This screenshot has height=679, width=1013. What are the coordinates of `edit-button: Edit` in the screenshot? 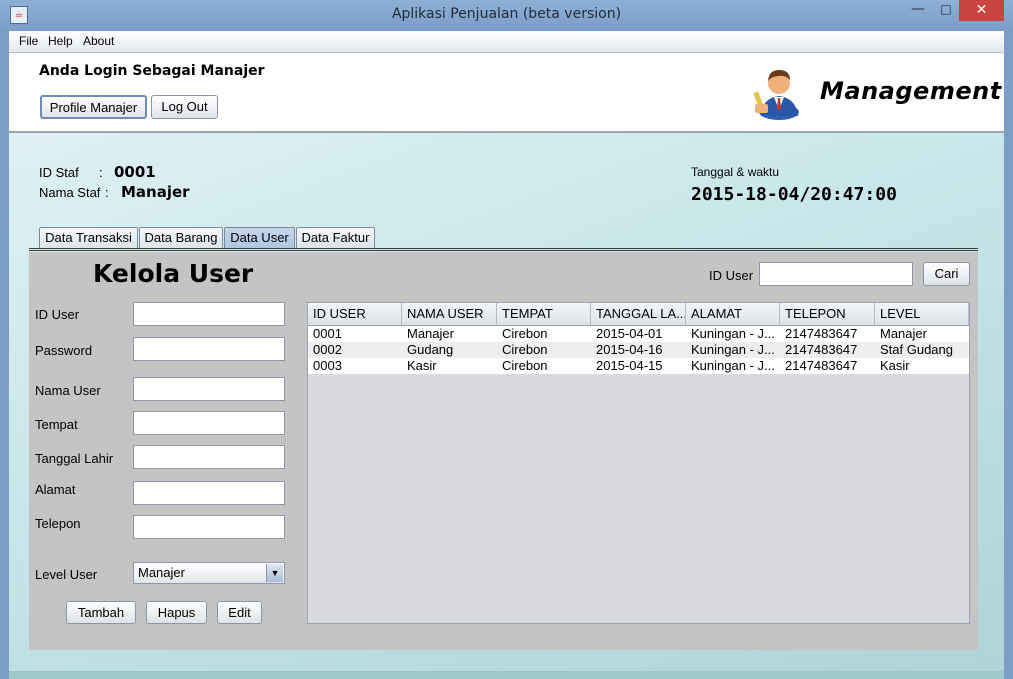 It's located at (239, 612).